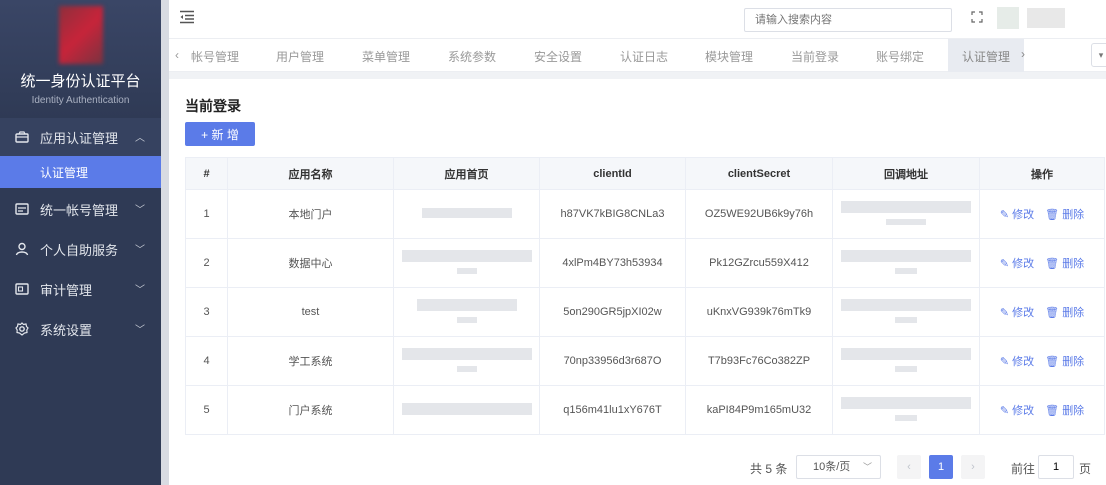 This screenshot has width=1106, height=485. What do you see at coordinates (612, 410) in the screenshot?
I see `row-client-id: q156m41lu1xY676T` at bounding box center [612, 410].